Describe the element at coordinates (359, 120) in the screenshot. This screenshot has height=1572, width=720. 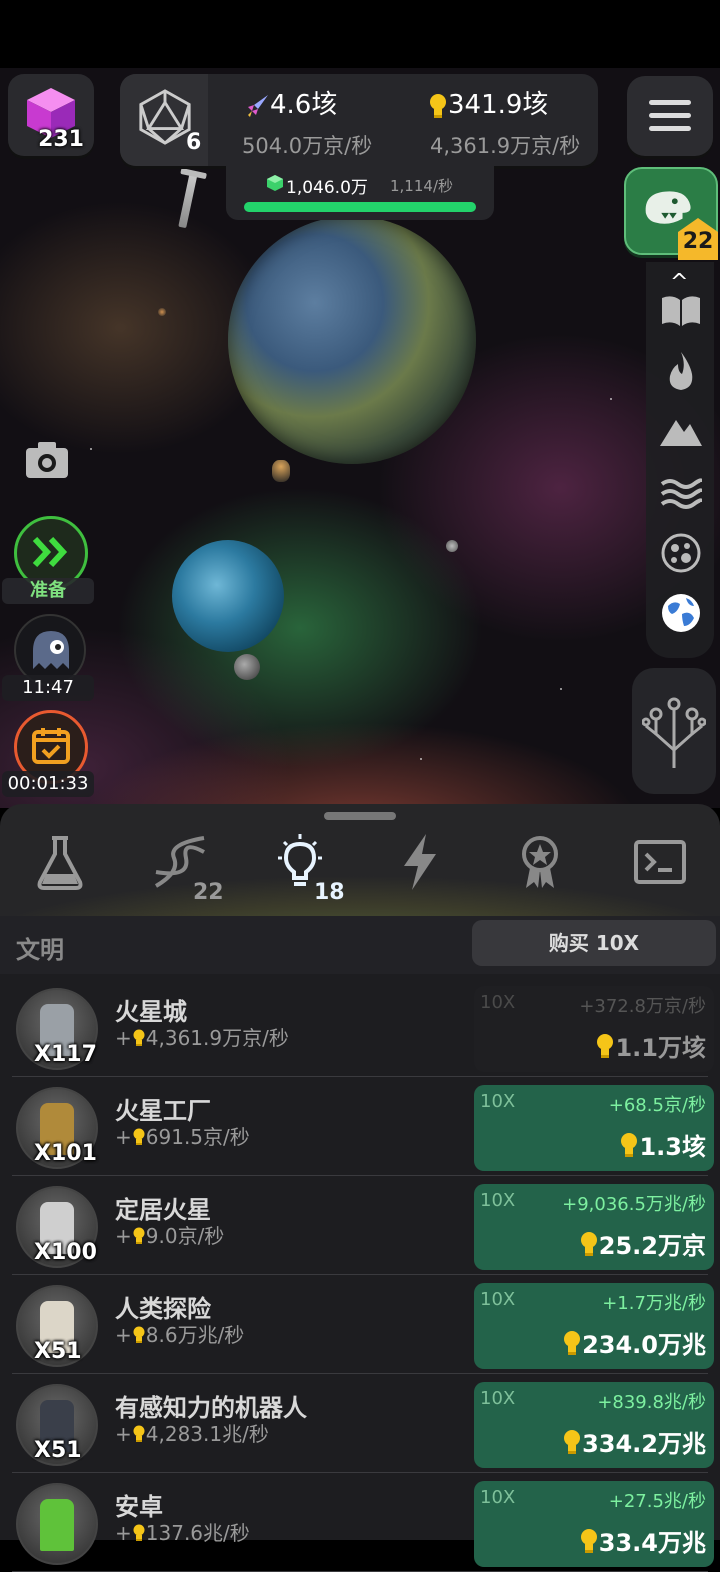
I see `resource-panel: 6 4.6垓 504.0万京/秒 341.9垓 4,361.9万京/秒` at that location.